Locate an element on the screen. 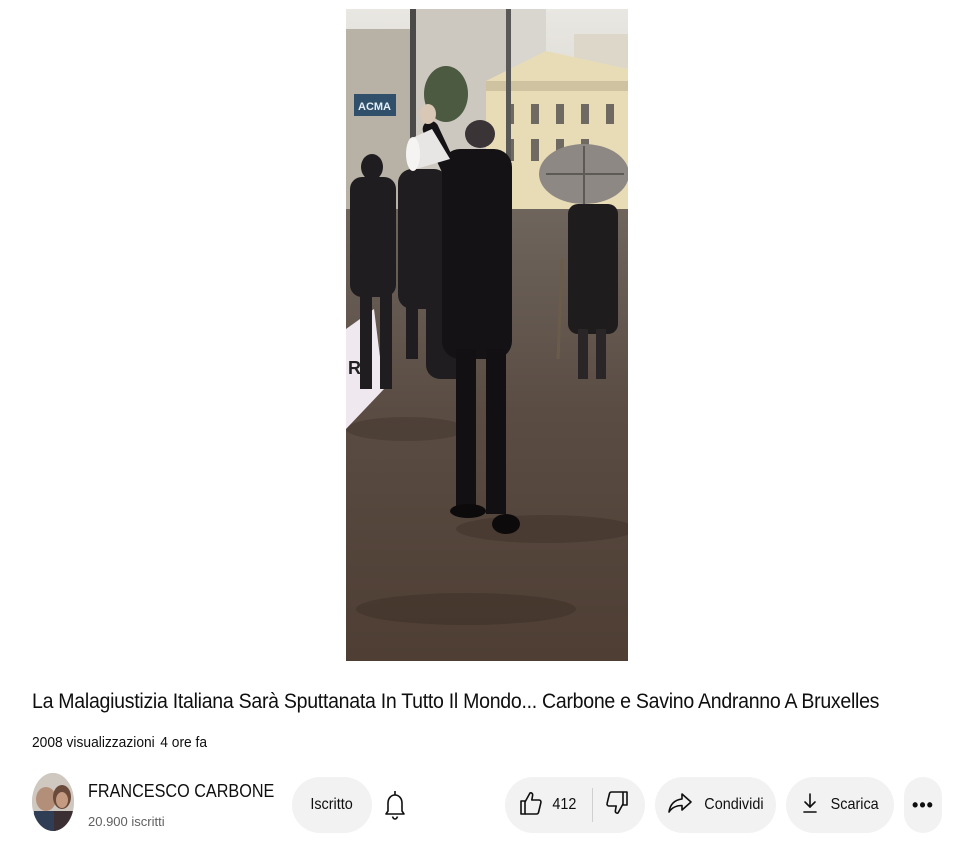 The width and height of the screenshot is (962, 847). like-dislike-group: 412 is located at coordinates (575, 805).